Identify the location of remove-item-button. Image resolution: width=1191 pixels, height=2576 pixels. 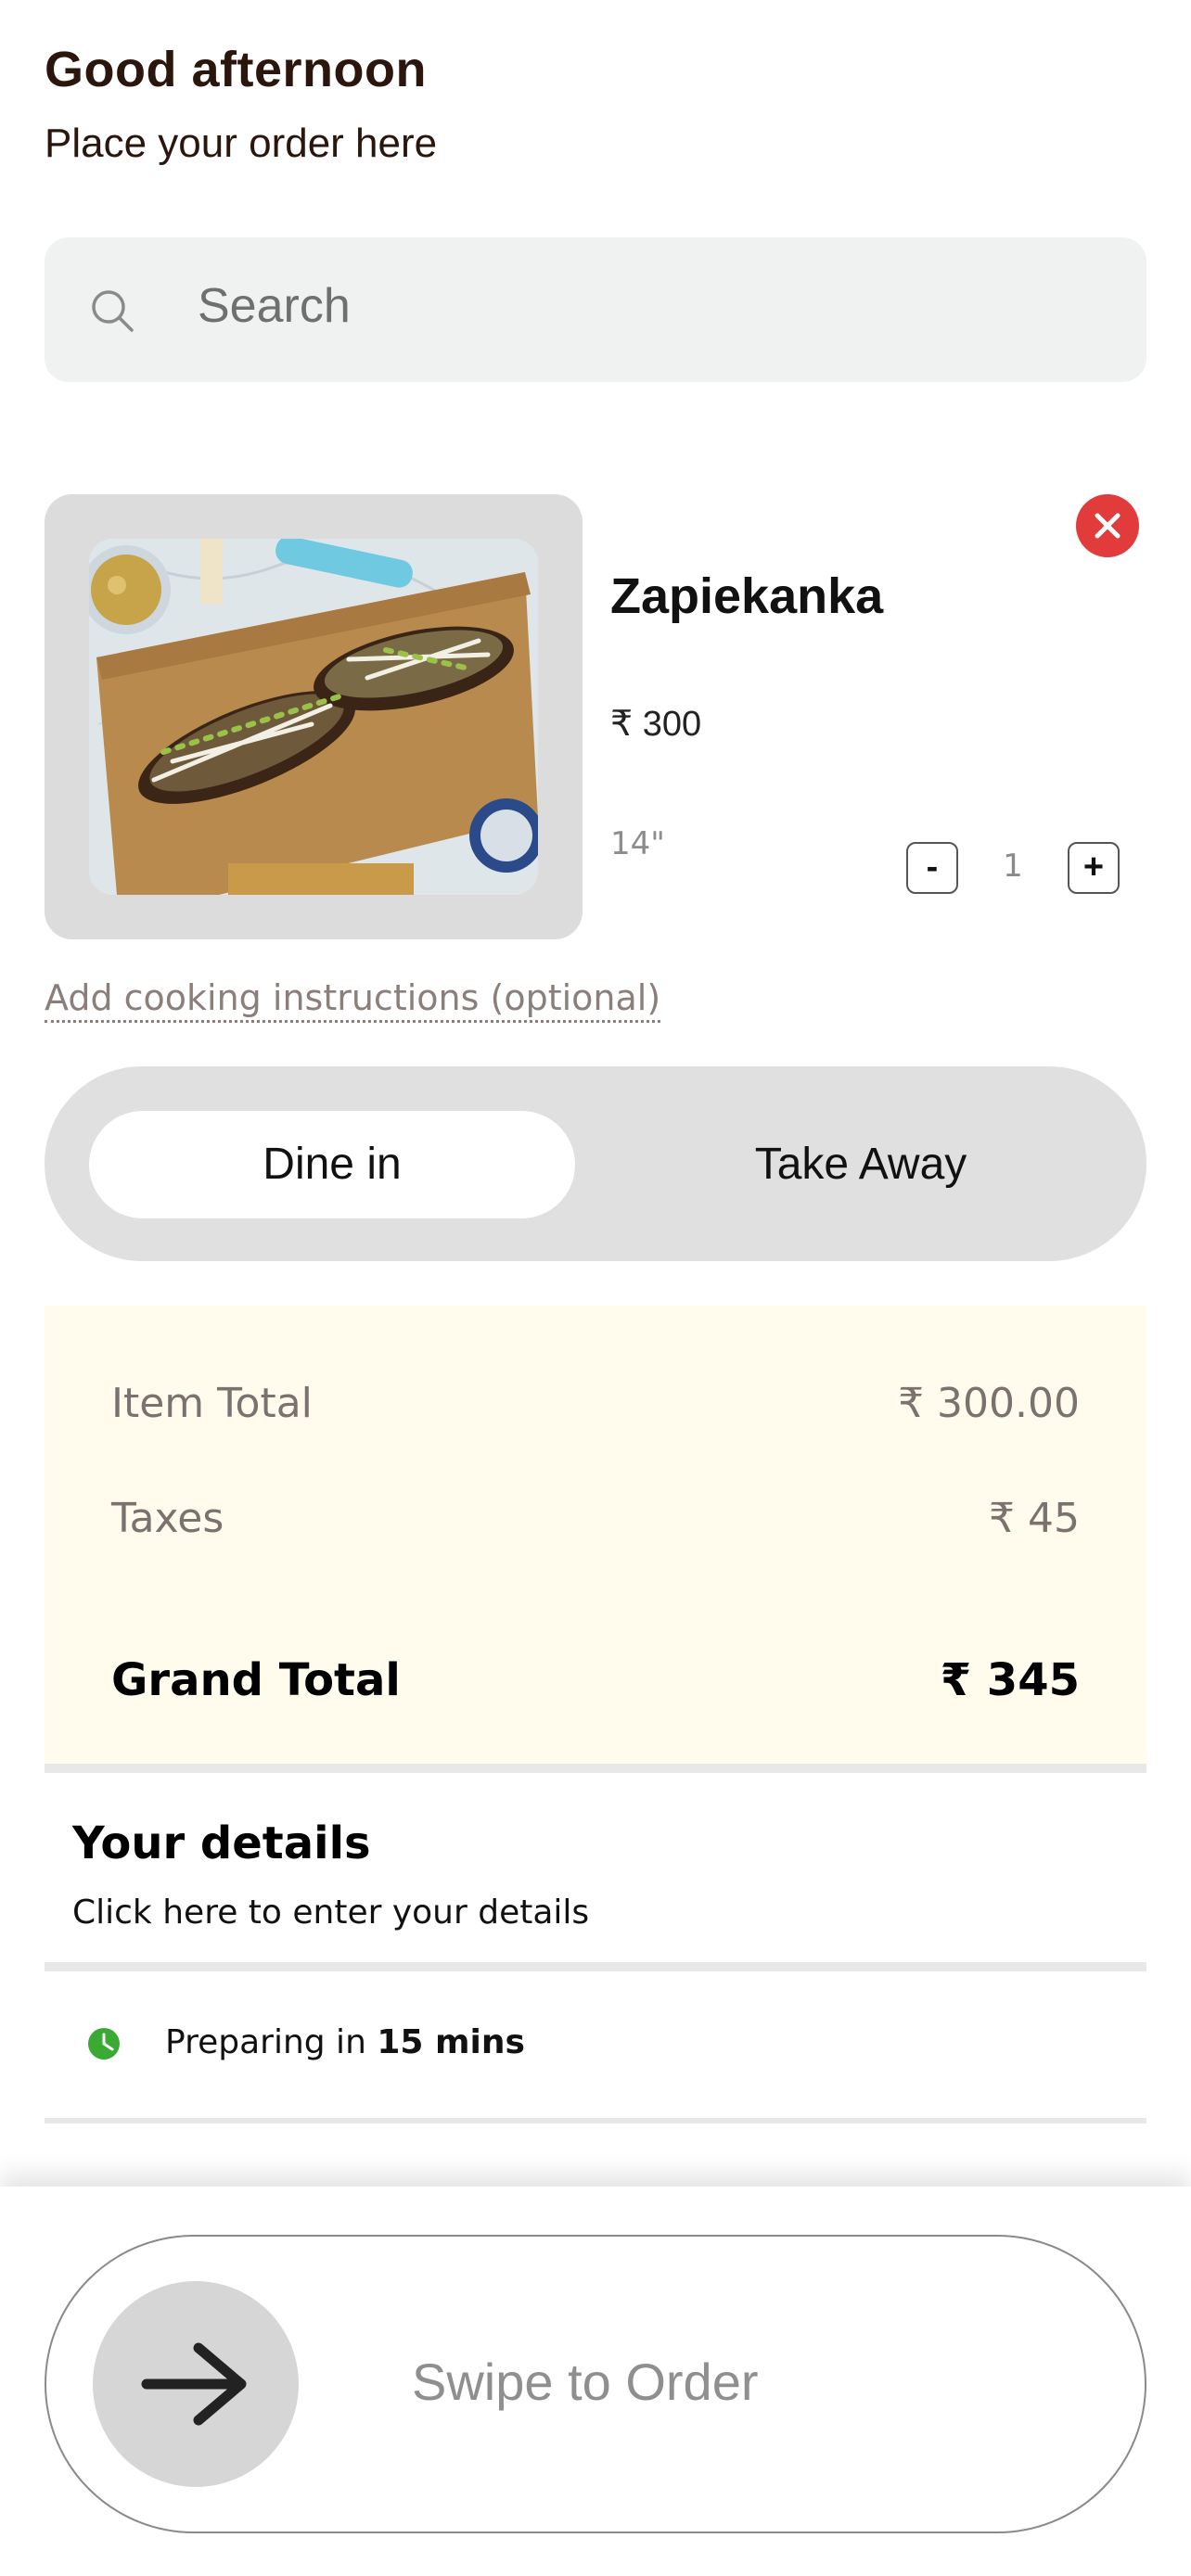
(1107, 525).